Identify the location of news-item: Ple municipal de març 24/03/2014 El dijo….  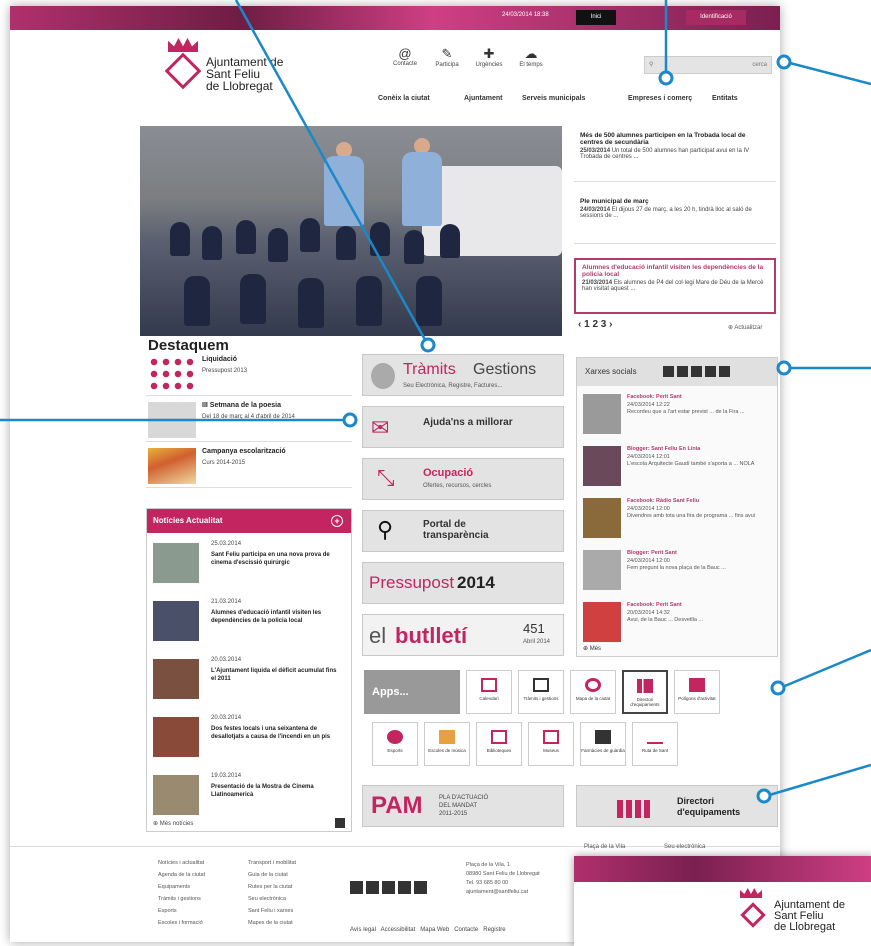
(675, 219).